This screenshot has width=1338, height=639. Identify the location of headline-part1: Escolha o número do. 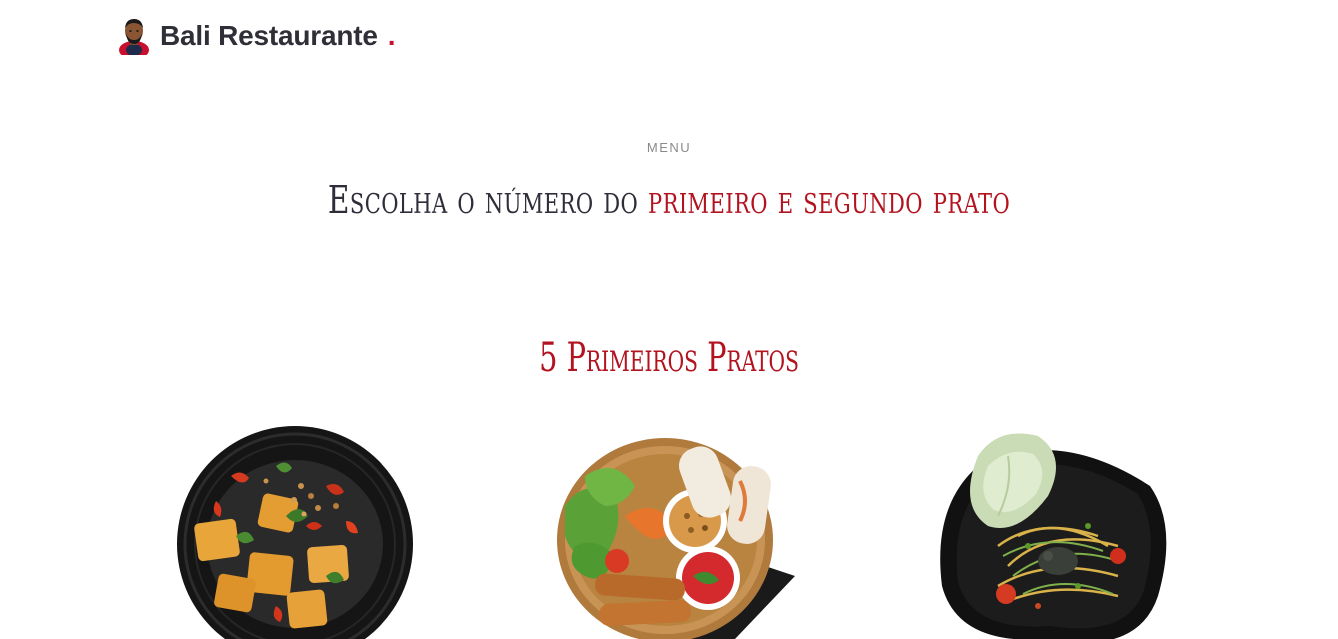
(488, 200).